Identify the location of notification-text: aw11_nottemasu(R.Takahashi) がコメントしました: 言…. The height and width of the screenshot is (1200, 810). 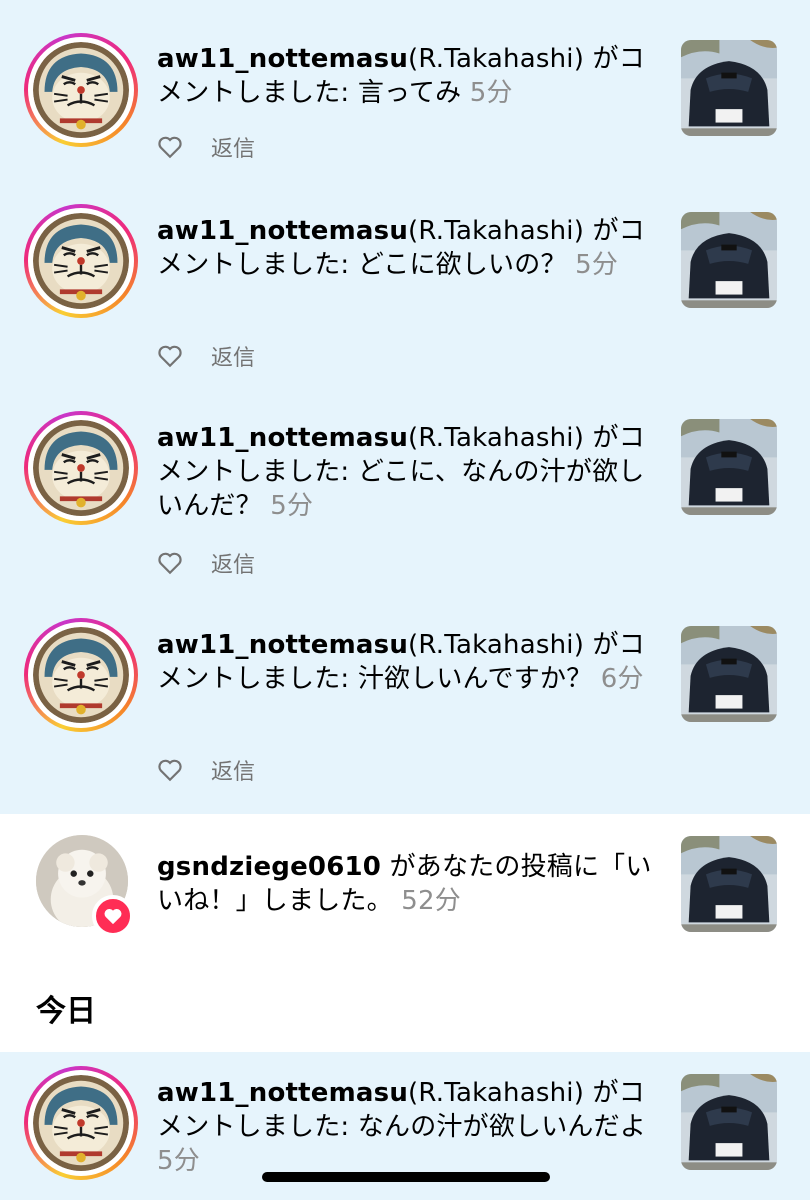
(401, 76).